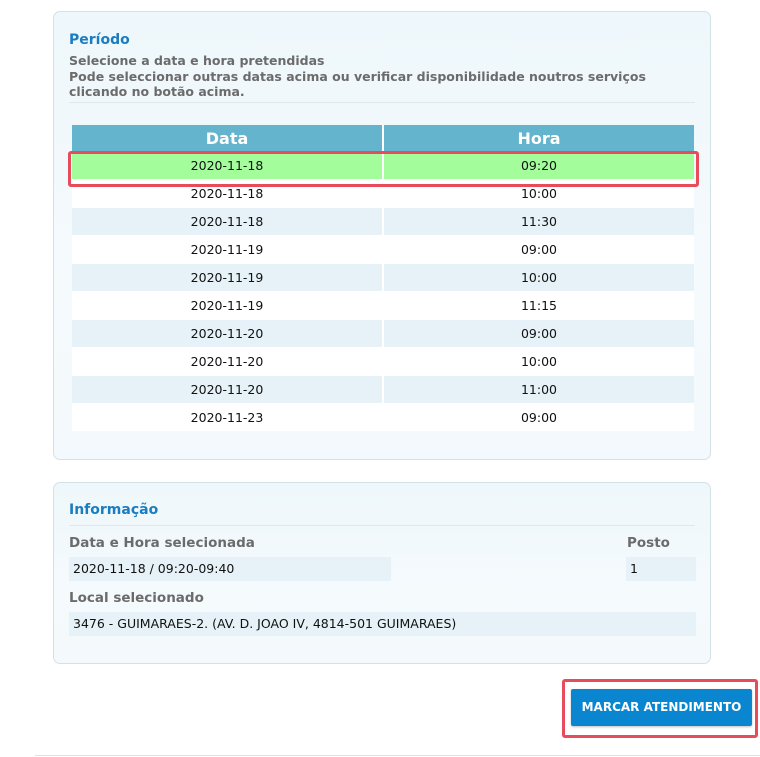 Image resolution: width=760 pixels, height=757 pixels. Describe the element at coordinates (197, 60) in the screenshot. I see `periodo-instruction: Selecione a data e hora pretendidas` at that location.